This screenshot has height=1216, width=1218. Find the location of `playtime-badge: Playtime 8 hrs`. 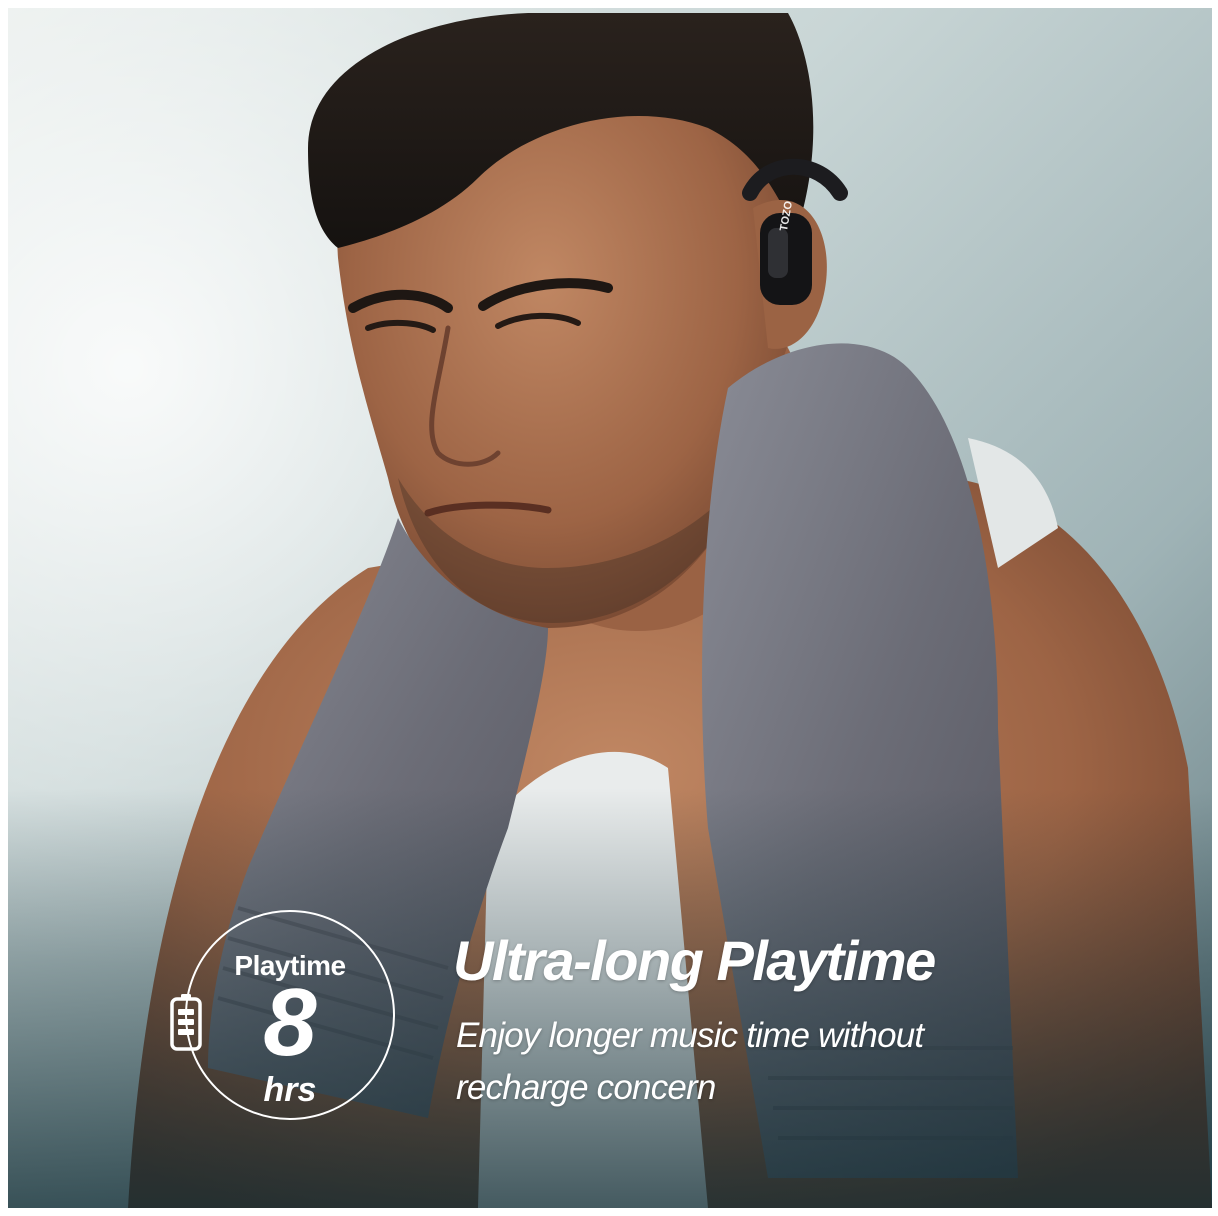

playtime-badge: Playtime 8 hrs is located at coordinates (290, 1015).